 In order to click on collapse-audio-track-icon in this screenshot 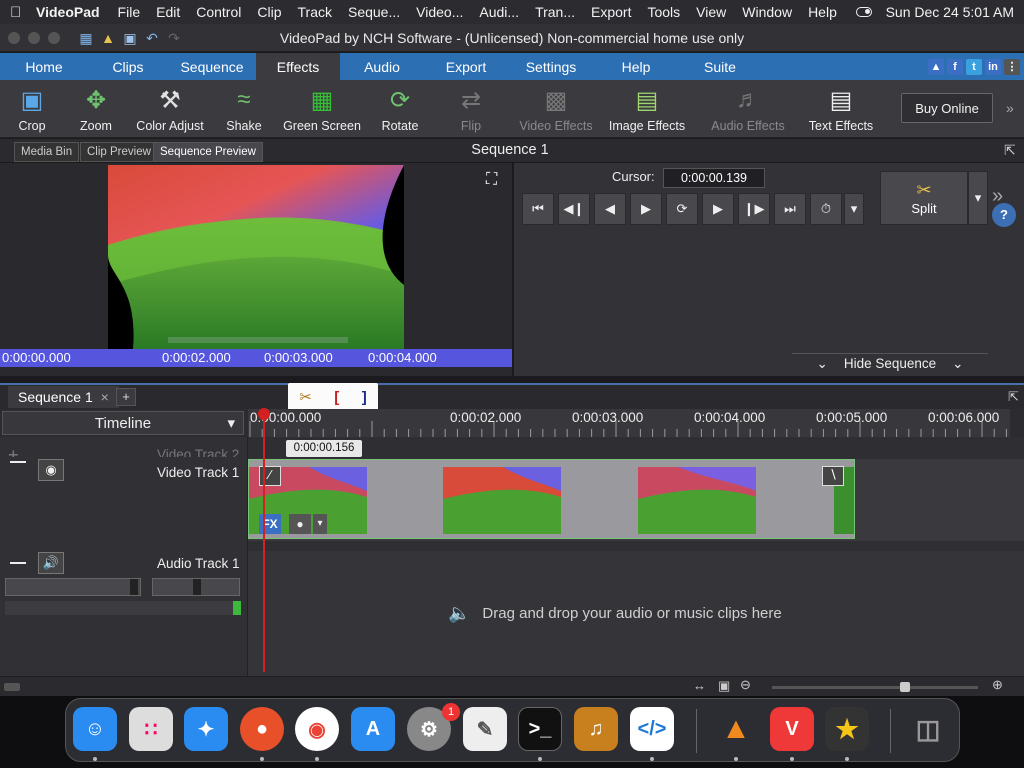, I will do `click(18, 563)`.